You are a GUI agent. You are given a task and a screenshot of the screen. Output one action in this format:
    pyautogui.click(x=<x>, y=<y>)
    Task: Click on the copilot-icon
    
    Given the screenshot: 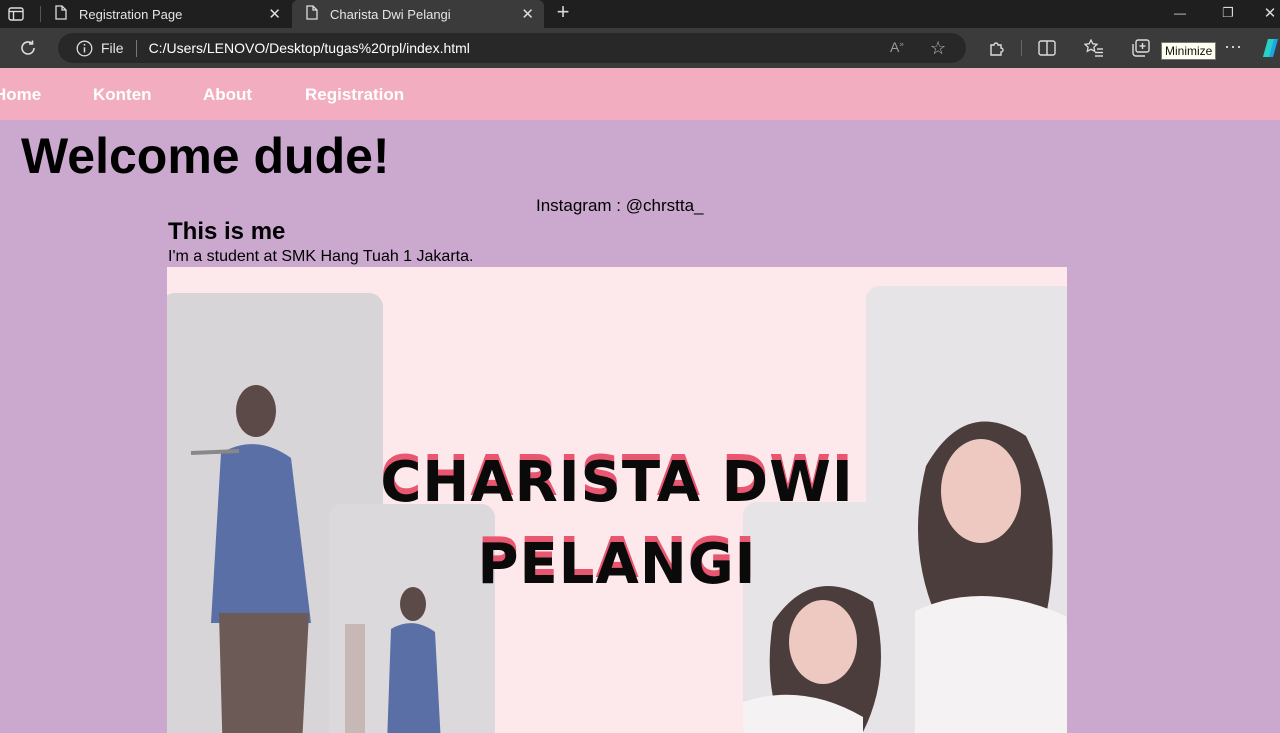 What is the action you would take?
    pyautogui.click(x=1271, y=48)
    